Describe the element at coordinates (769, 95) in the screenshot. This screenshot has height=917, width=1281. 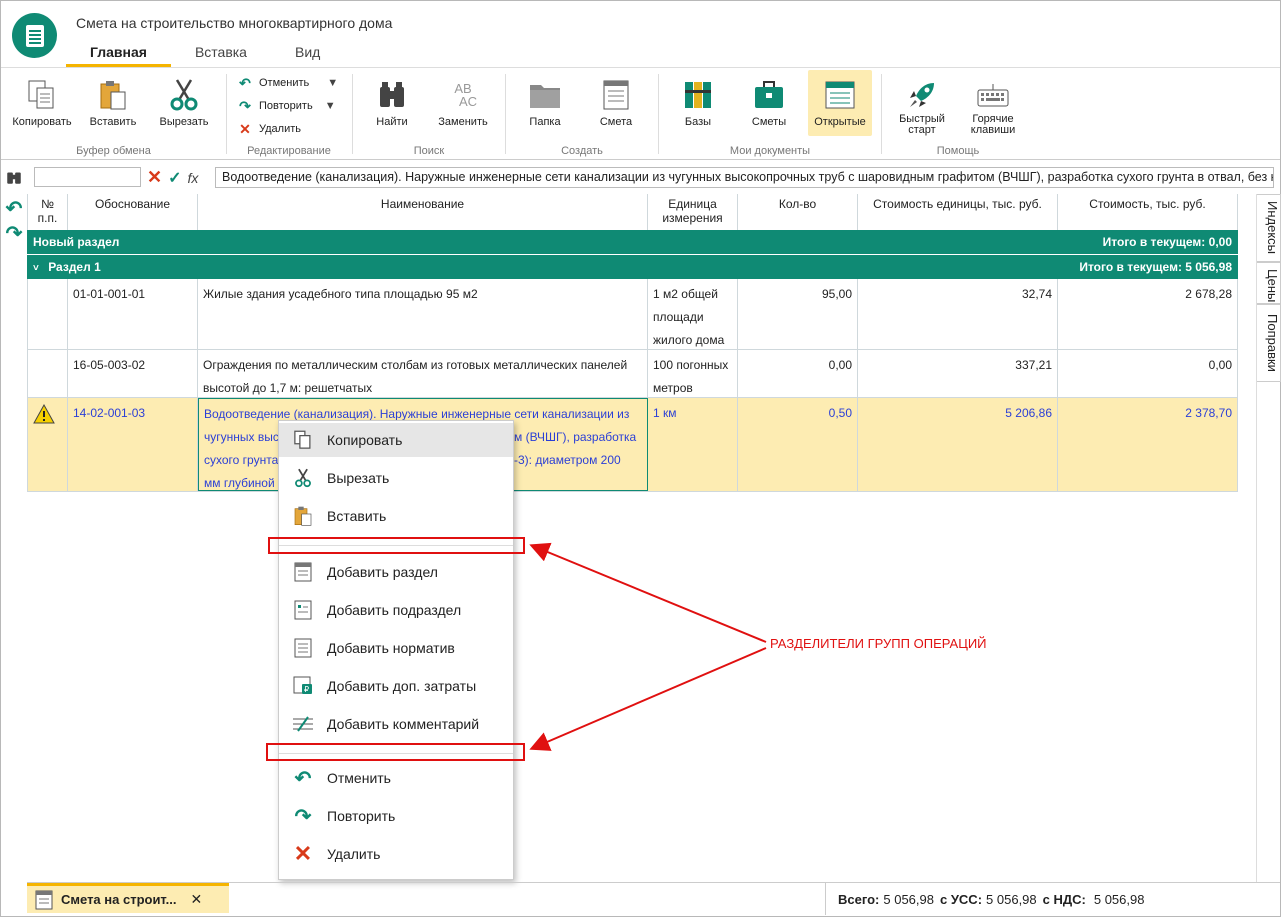
I see `briefcase-icon` at that location.